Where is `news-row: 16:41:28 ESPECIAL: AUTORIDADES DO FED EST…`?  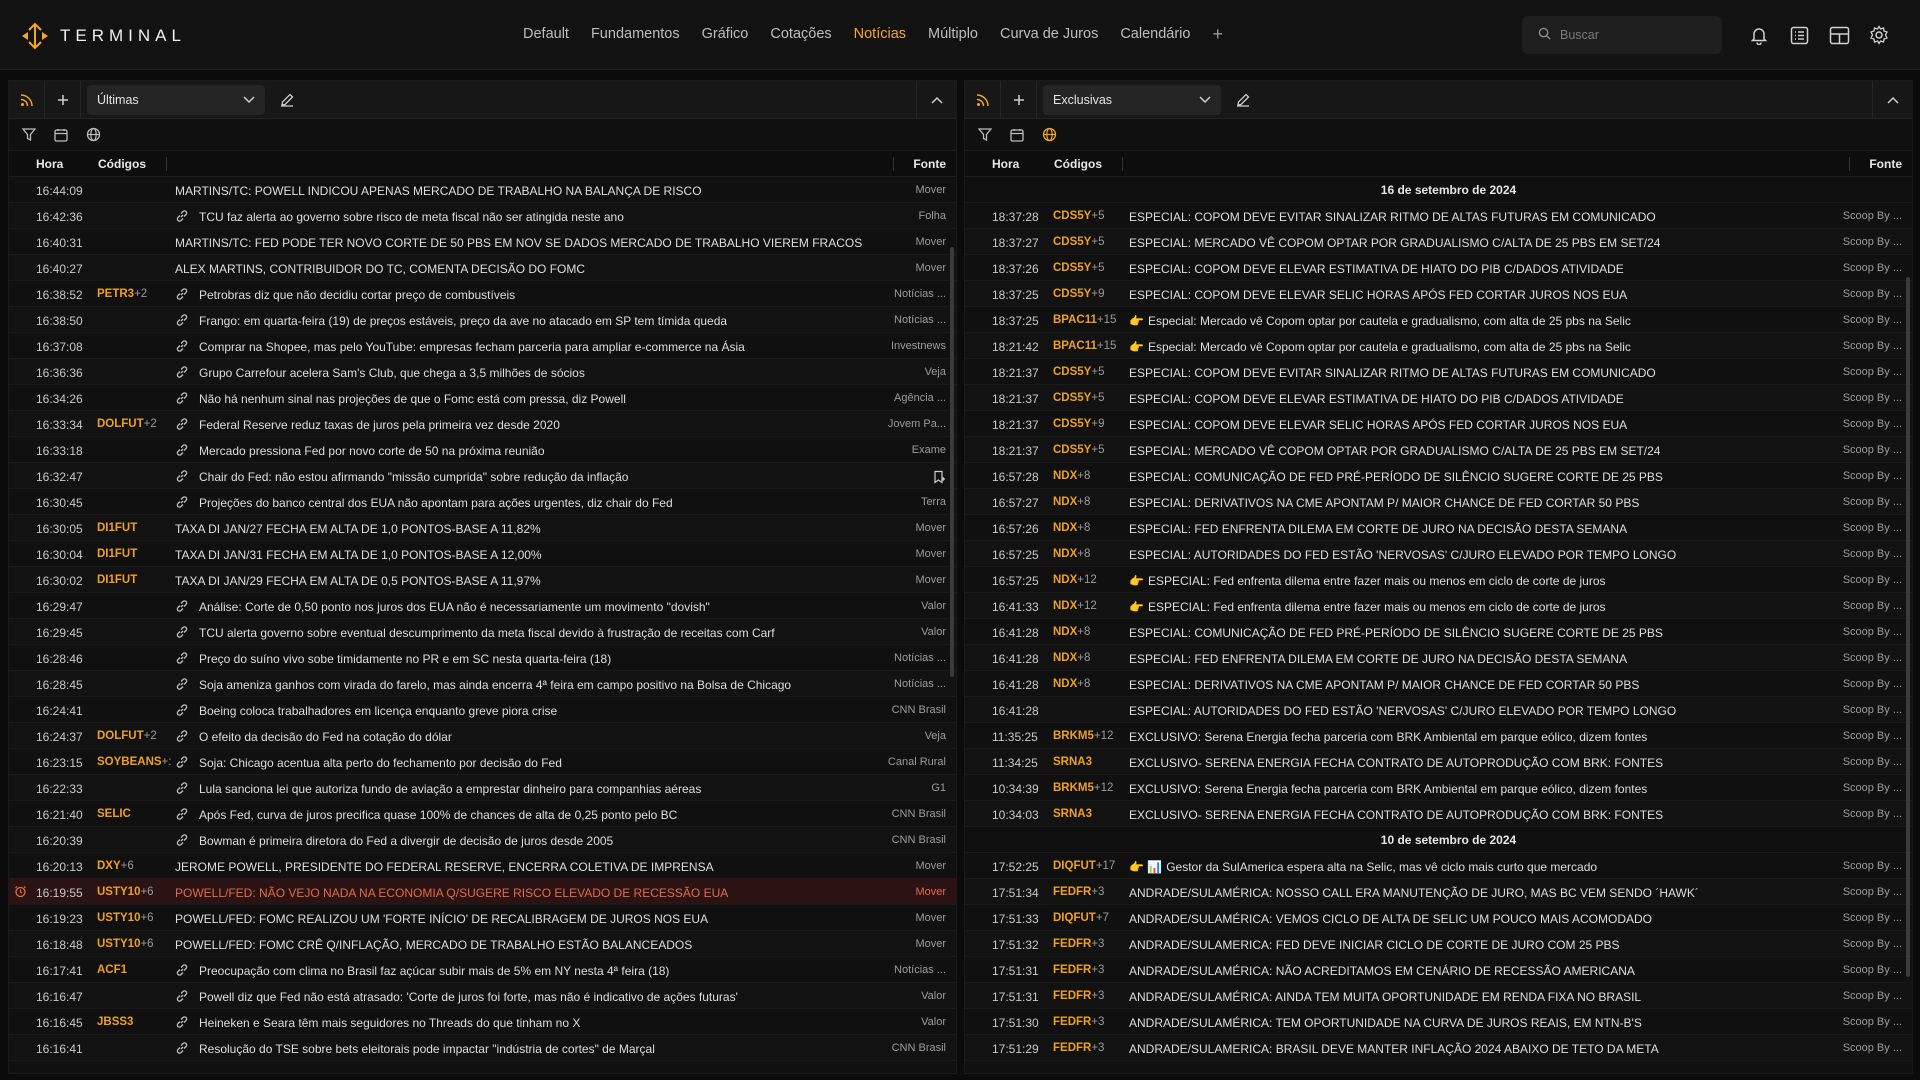
news-row: 16:41:28 ESPECIAL: AUTORIDADES DO FED EST… is located at coordinates (1438, 710).